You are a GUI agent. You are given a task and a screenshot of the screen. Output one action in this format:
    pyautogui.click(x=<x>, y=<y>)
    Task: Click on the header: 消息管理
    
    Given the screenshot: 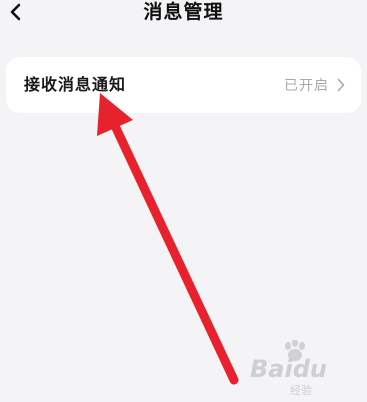 What is the action you would take?
    pyautogui.click(x=183, y=17)
    